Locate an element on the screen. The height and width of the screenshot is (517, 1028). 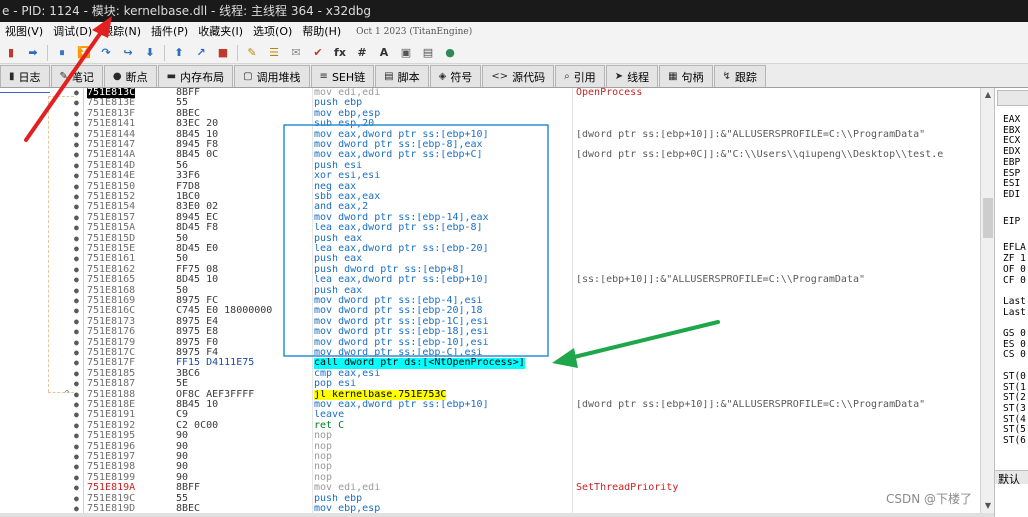
register-label: ECX is located at coordinates (1011, 140).